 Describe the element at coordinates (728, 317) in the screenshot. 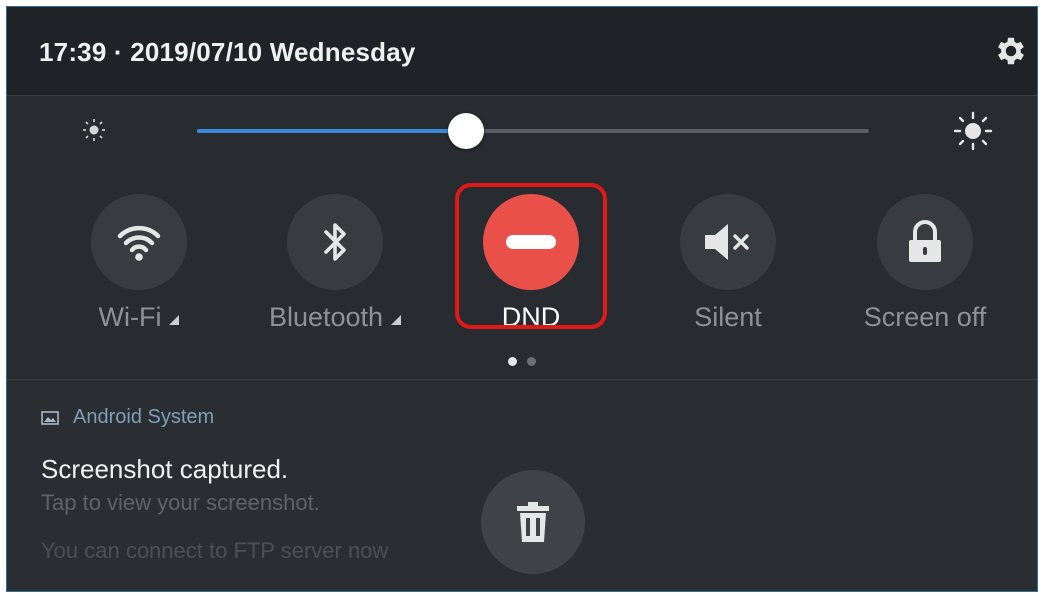

I see `silent-tile-label: Silent` at that location.